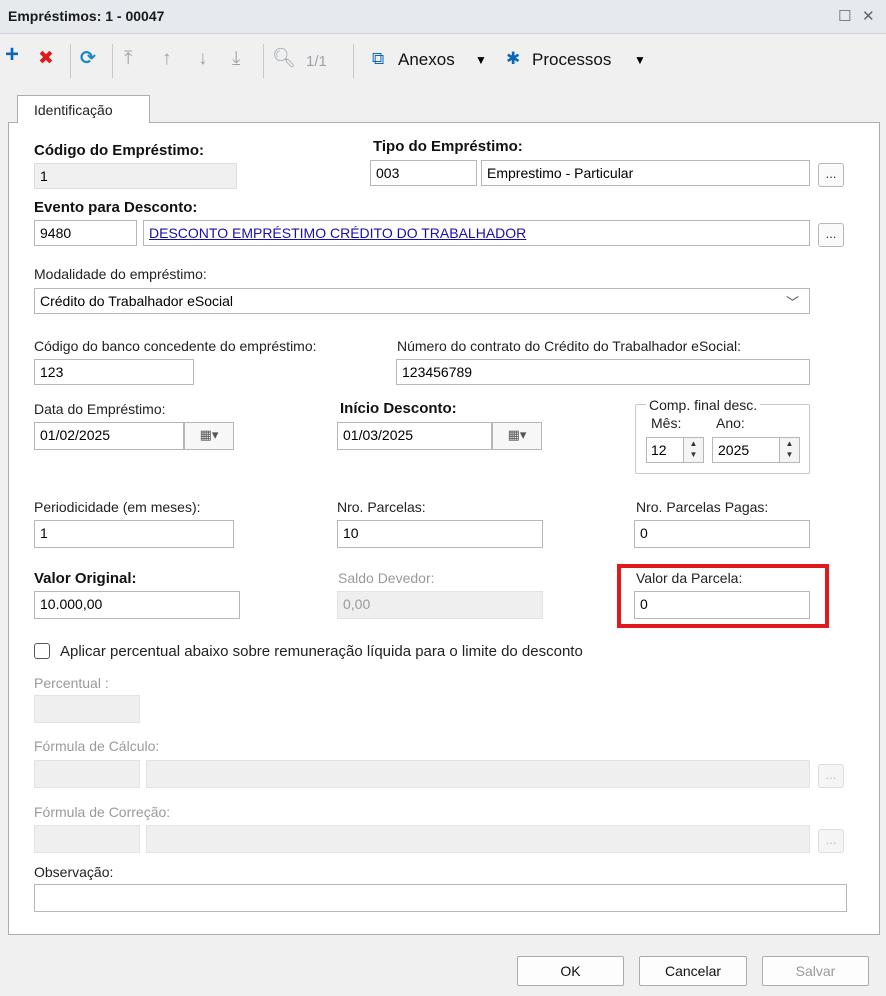  I want to click on ano-label: Ano:, so click(730, 423).